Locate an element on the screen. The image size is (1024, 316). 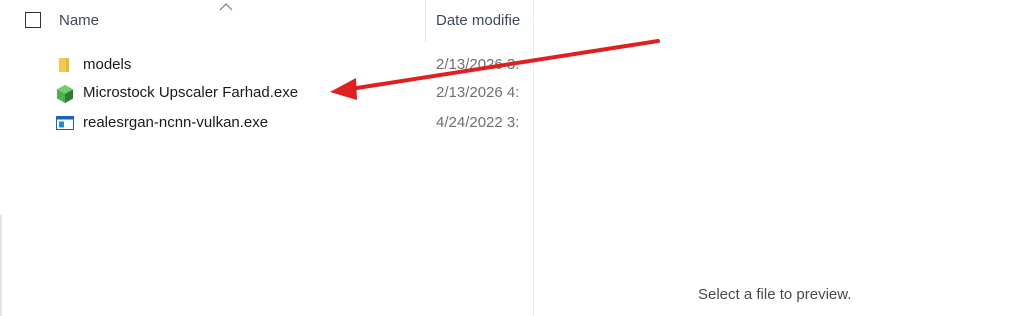
preview-message: Select a file to preview. is located at coordinates (775, 294).